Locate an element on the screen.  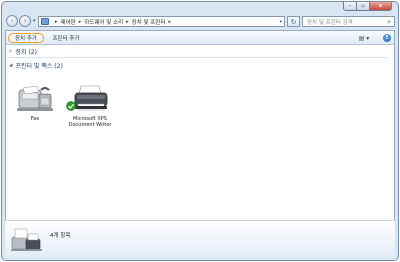
group-header-printers-and-faxes: ◢ 프린터 및 팩스 (2) is located at coordinates (36, 65).